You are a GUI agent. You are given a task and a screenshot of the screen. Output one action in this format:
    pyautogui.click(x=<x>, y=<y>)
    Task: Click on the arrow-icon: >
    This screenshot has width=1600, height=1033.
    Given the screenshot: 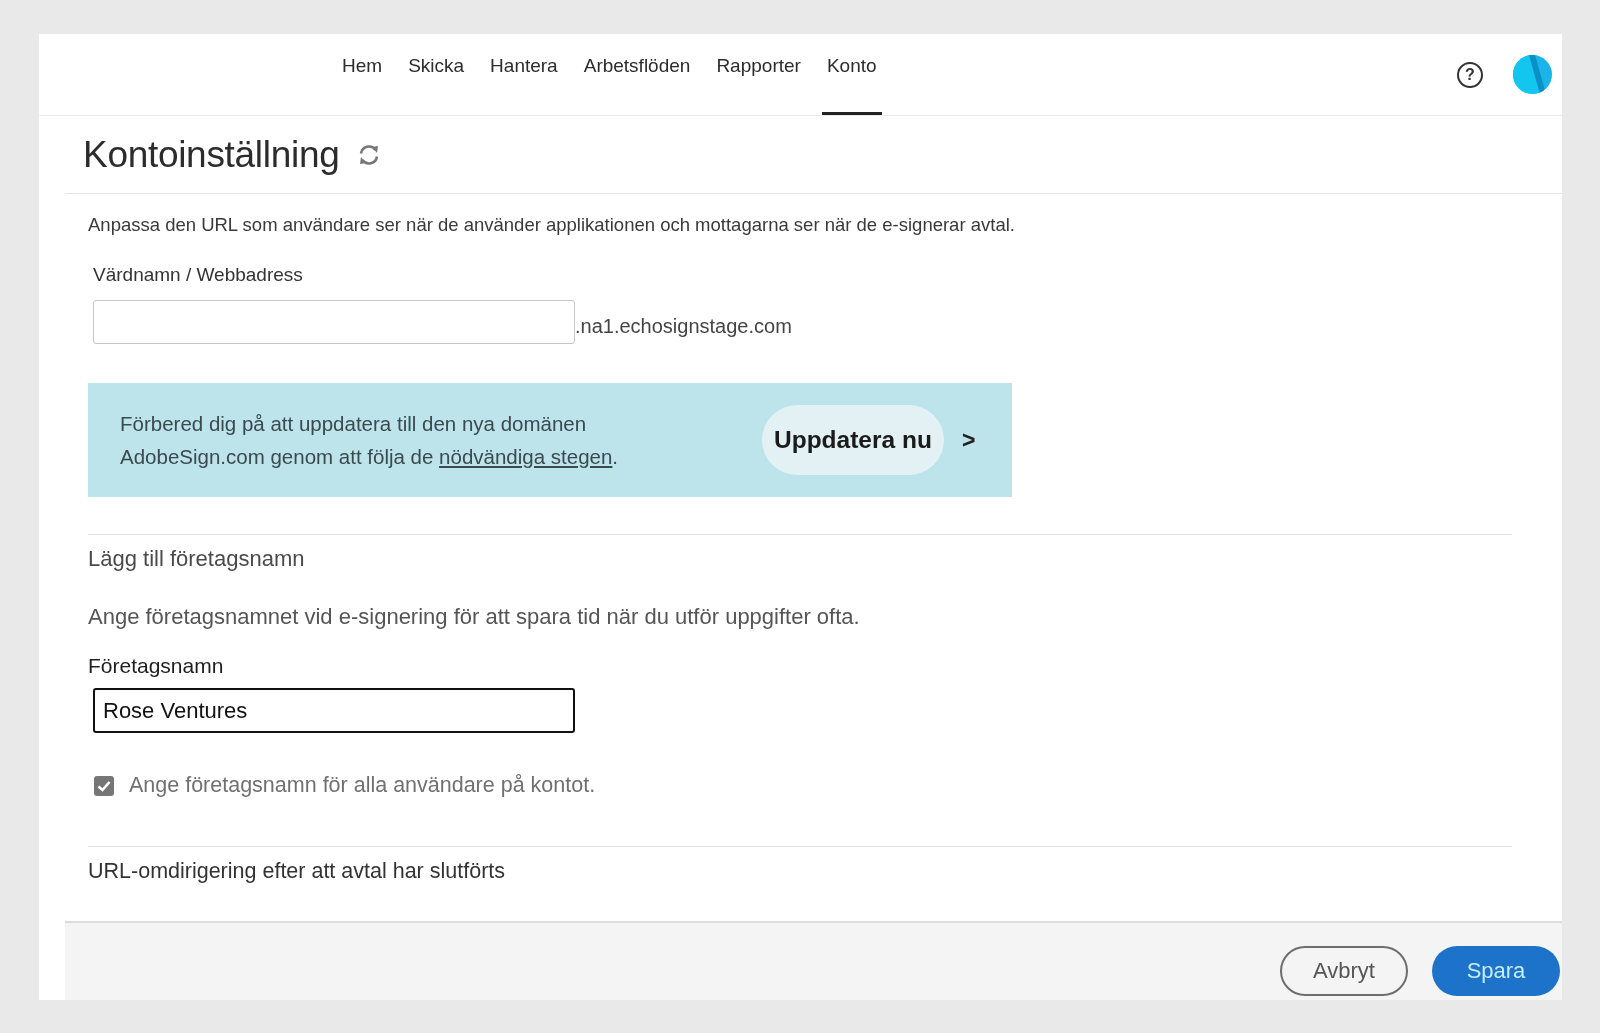 What is the action you would take?
    pyautogui.click(x=968, y=440)
    